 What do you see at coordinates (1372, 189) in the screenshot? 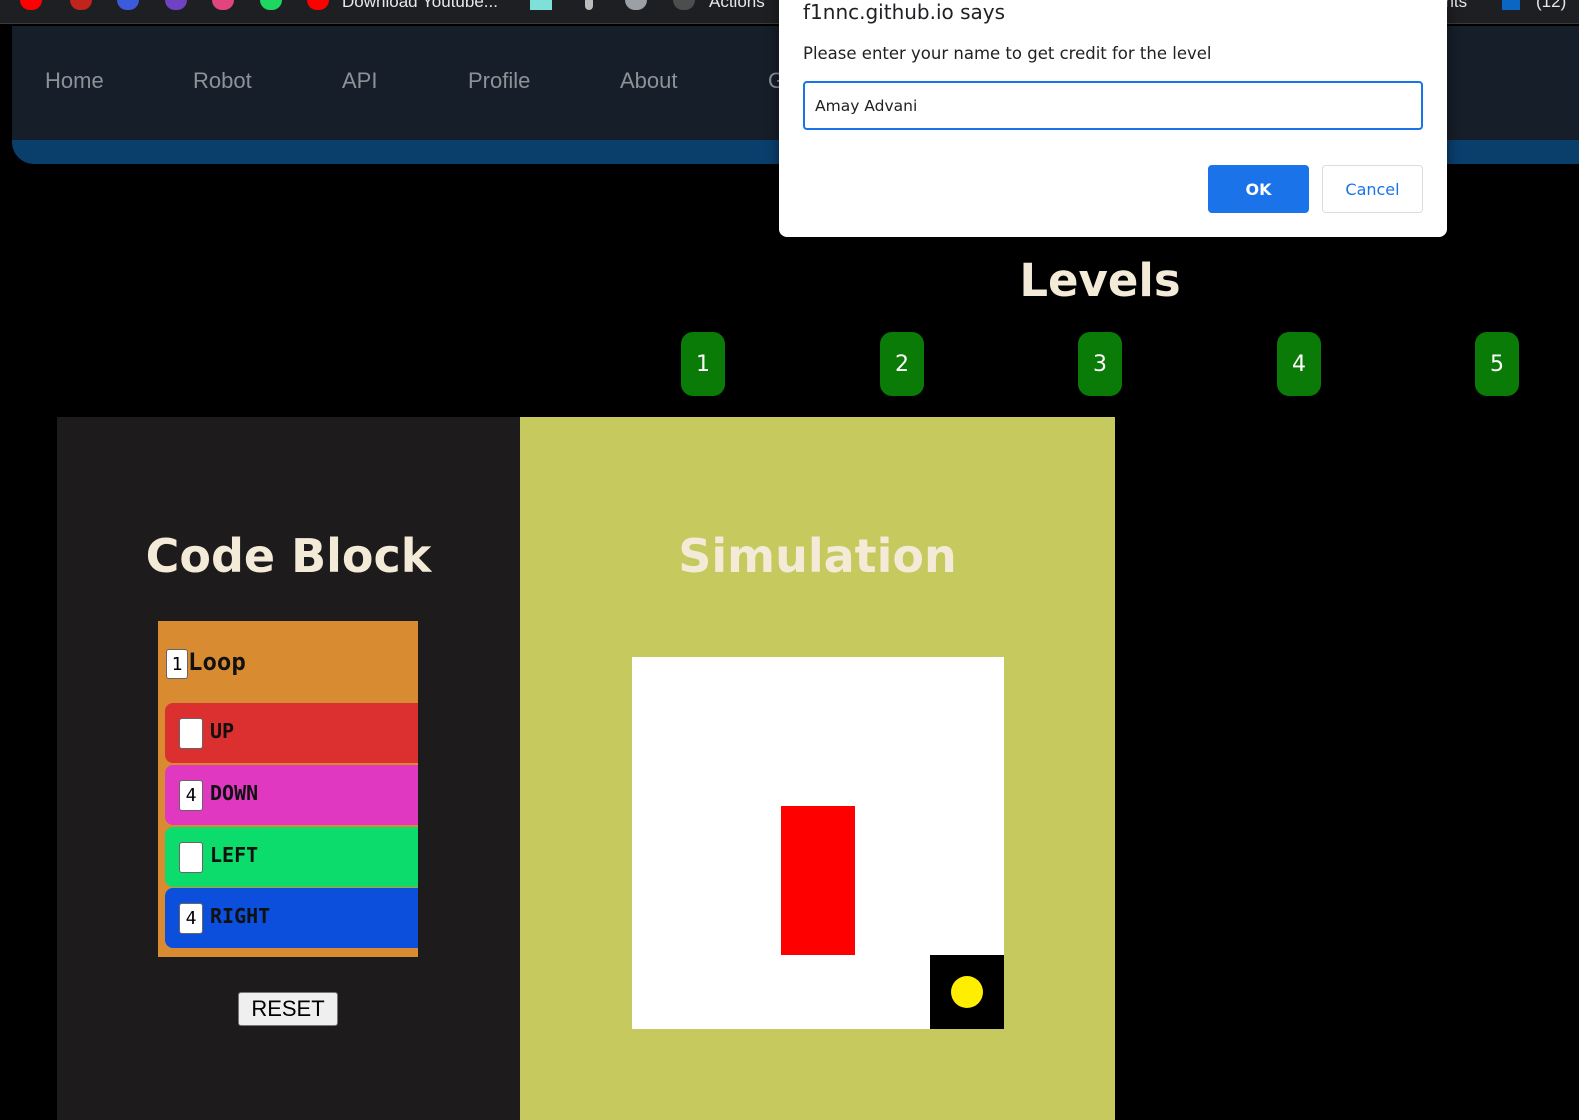
I see `cancel-button: Cancel` at bounding box center [1372, 189].